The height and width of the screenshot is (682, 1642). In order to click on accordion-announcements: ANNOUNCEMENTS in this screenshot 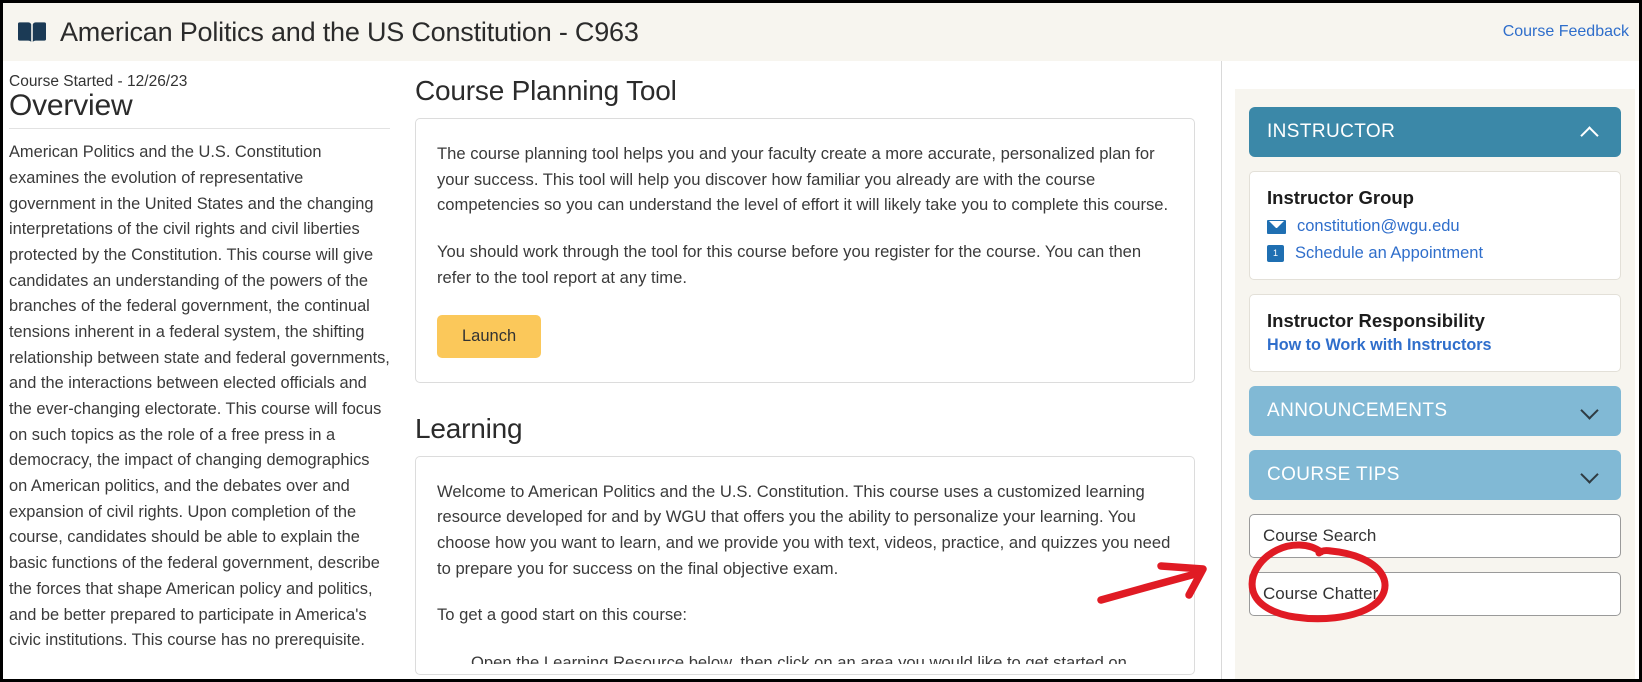, I will do `click(1435, 411)`.